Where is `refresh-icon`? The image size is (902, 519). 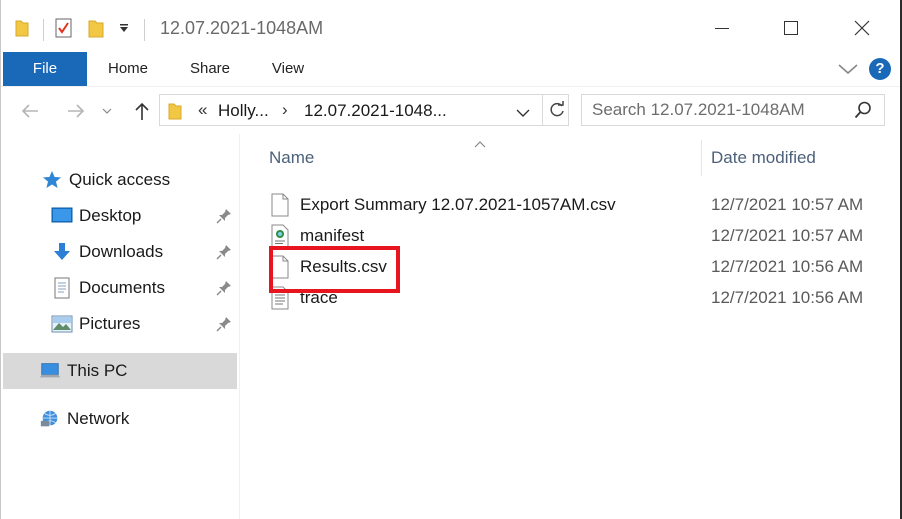 refresh-icon is located at coordinates (556, 109).